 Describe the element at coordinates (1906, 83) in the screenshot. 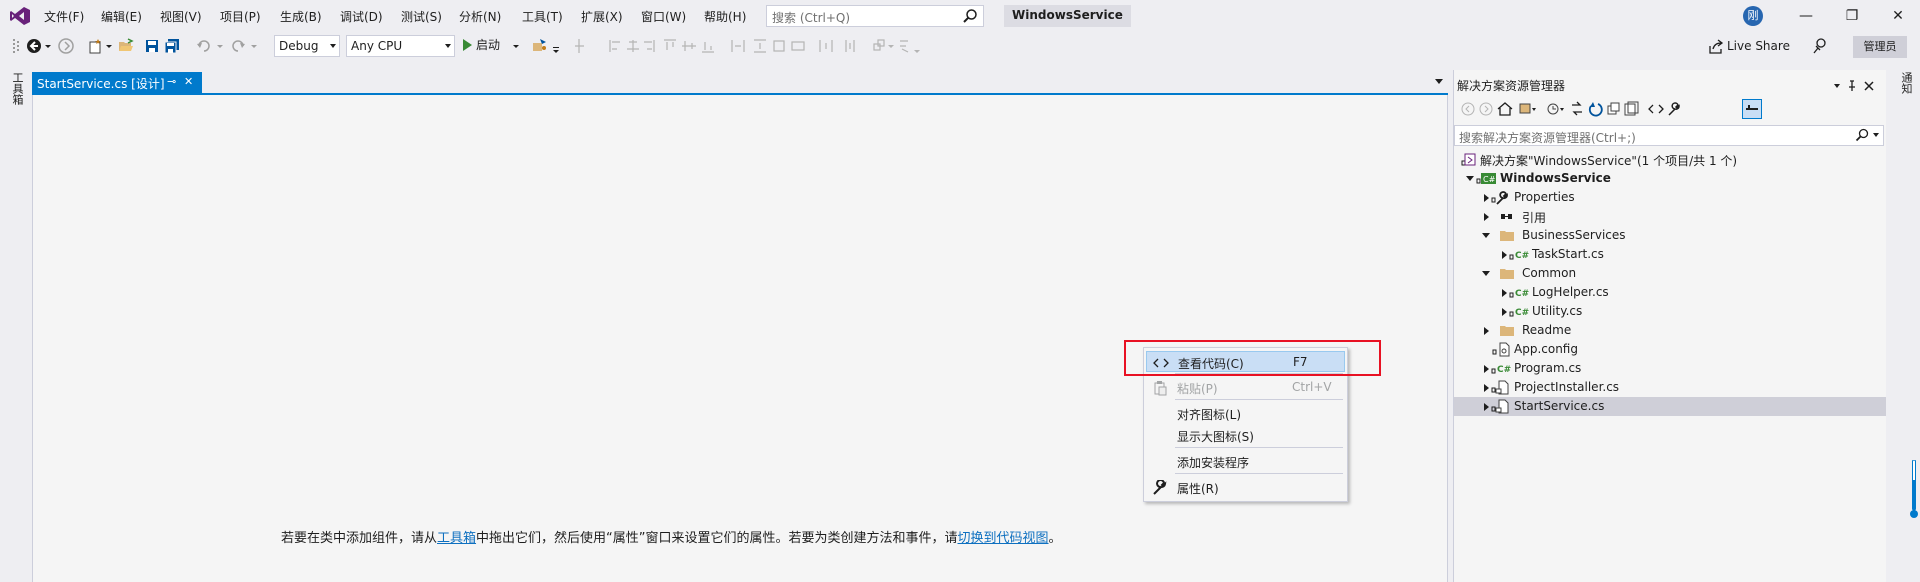

I see `notifications-tab: 通知` at that location.